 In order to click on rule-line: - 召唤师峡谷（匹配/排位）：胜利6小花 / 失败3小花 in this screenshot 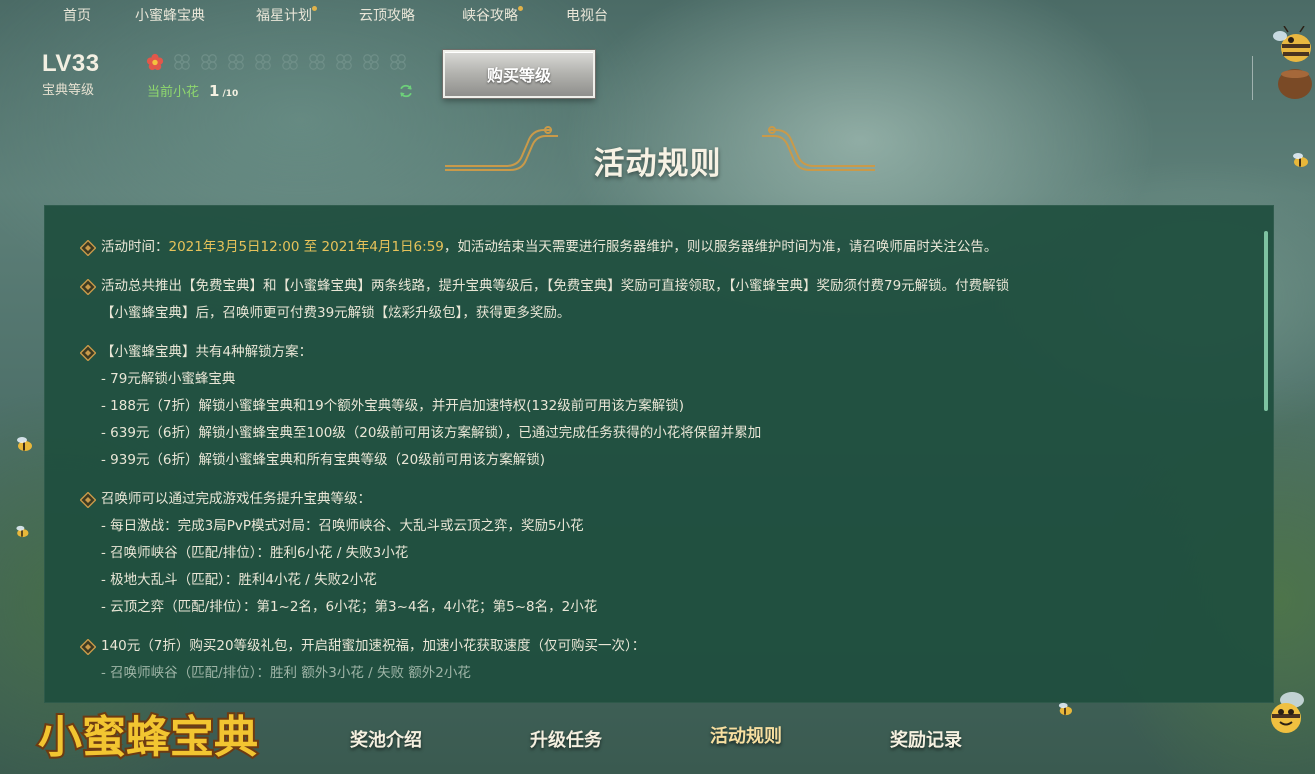, I will do `click(255, 553)`.